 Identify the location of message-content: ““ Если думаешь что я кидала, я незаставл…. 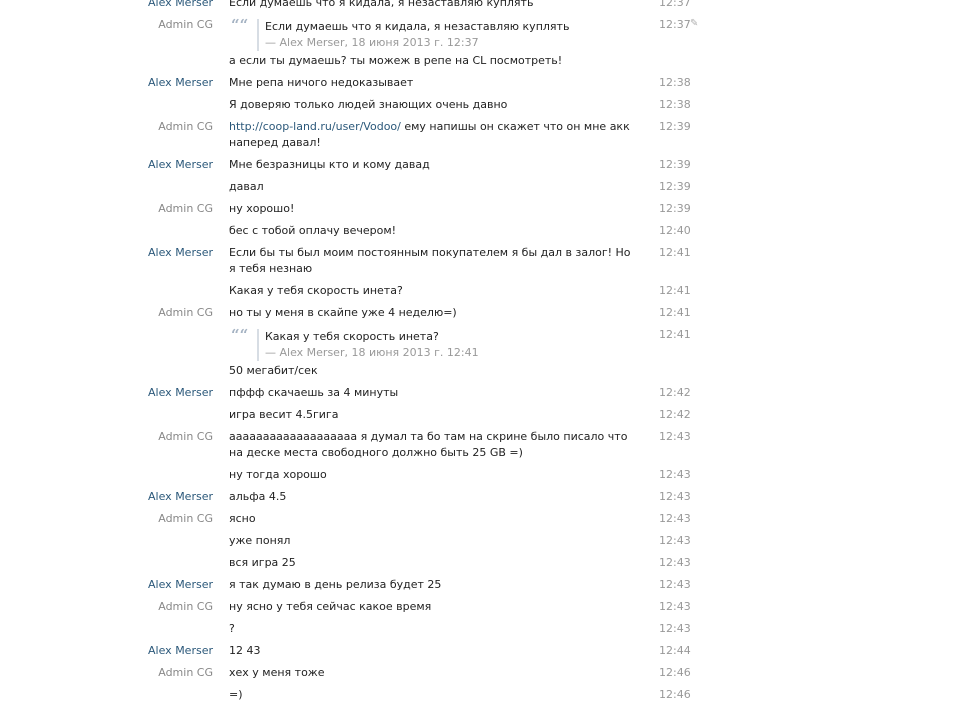
(431, 43).